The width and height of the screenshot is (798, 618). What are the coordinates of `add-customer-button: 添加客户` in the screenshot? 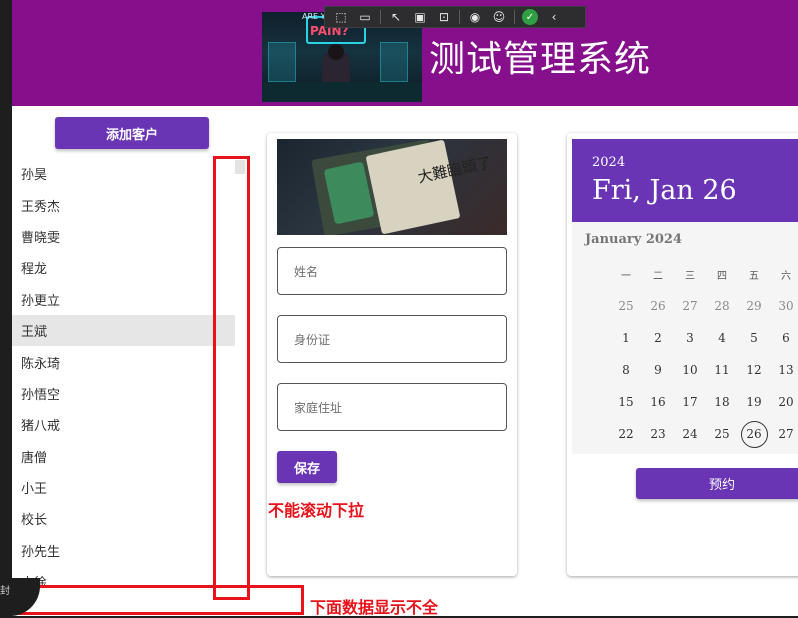 It's located at (132, 133).